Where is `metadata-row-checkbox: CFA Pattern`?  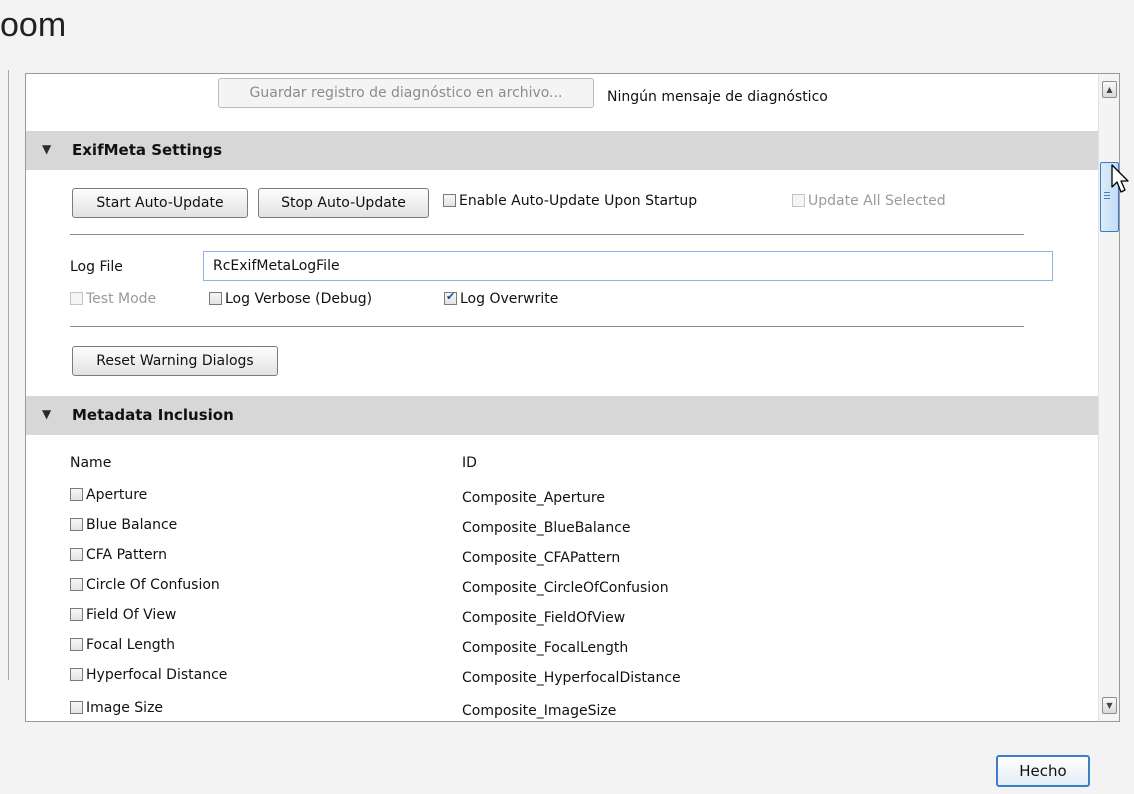
metadata-row-checkbox: CFA Pattern is located at coordinates (118, 555).